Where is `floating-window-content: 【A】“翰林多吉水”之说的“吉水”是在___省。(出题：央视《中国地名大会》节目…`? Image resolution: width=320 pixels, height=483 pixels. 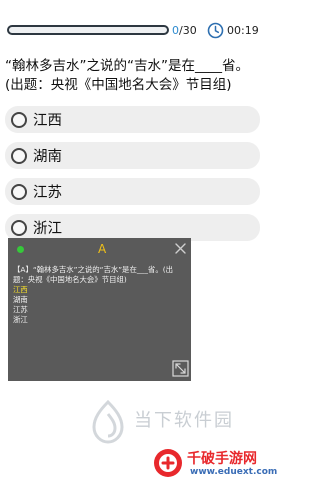 floating-window-content: 【A】“翰林多吉水”之说的“吉水”是在___省。(出题：央视《中国地名大会》节目… is located at coordinates (100, 295).